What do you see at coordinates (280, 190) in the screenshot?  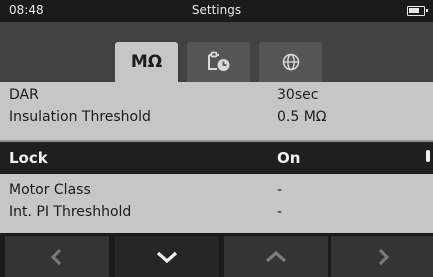 I see `motor-class-value: -` at bounding box center [280, 190].